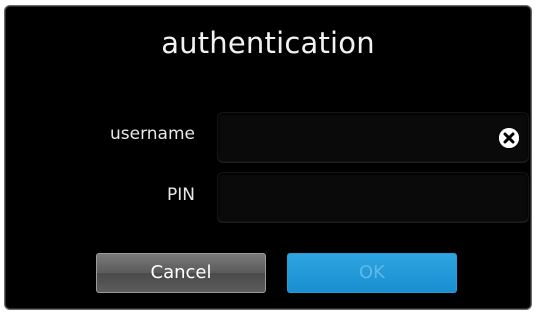 Image resolution: width=539 pixels, height=315 pixels. What do you see at coordinates (365, 138) in the screenshot?
I see `username-input` at bounding box center [365, 138].